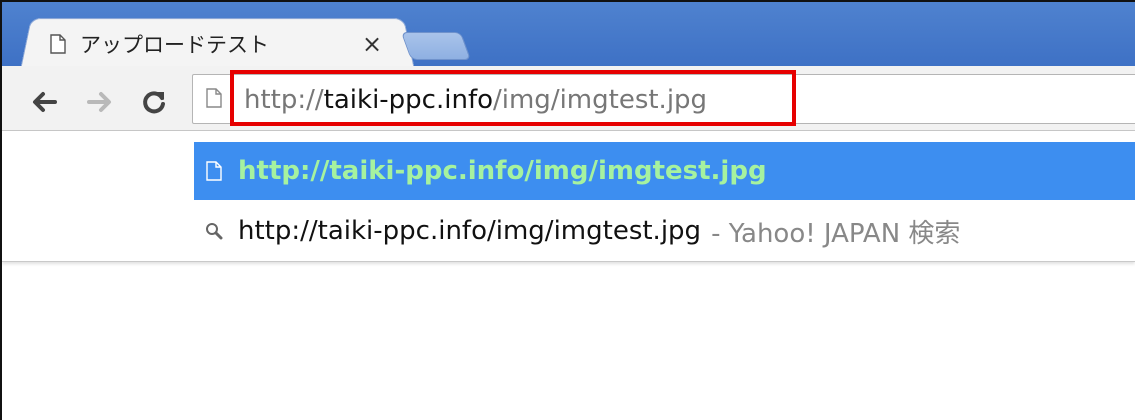 The height and width of the screenshot is (420, 1135). I want to click on suggestion-item-selected: http://taiki-ppc.info/img/imgtest.jpg, so click(664, 171).